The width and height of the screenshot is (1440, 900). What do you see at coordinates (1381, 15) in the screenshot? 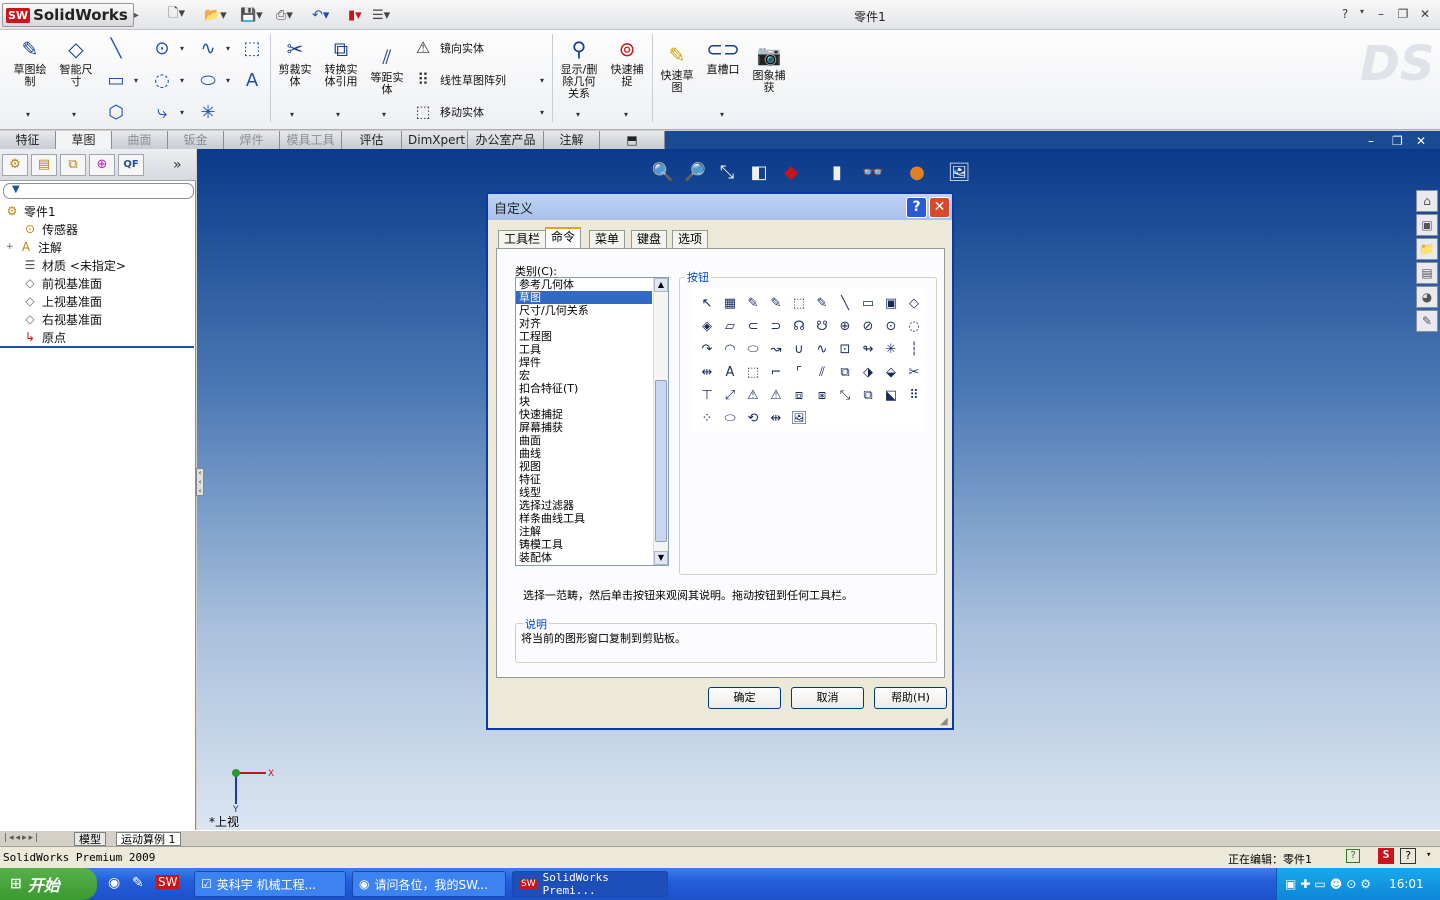
I see `minimize-button: –` at bounding box center [1381, 15].